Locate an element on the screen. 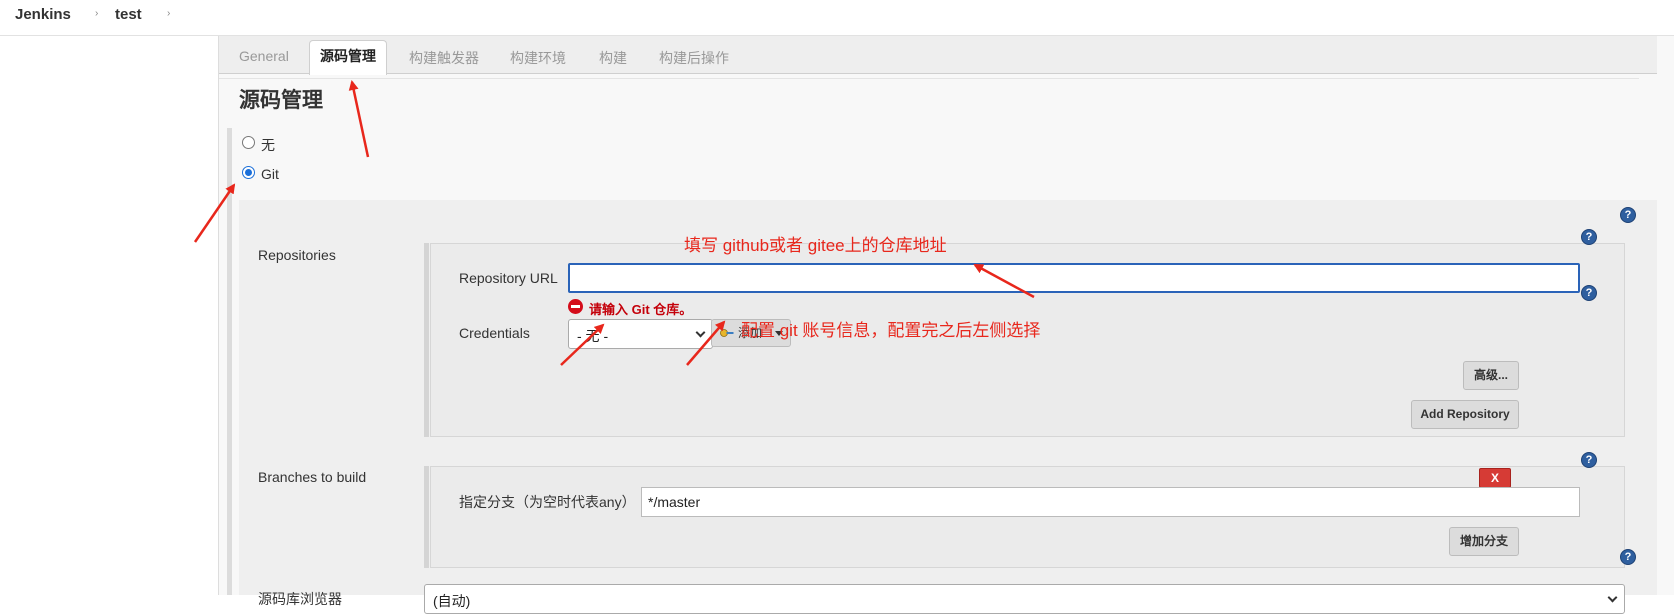  repositories-indent-bar is located at coordinates (426, 340).